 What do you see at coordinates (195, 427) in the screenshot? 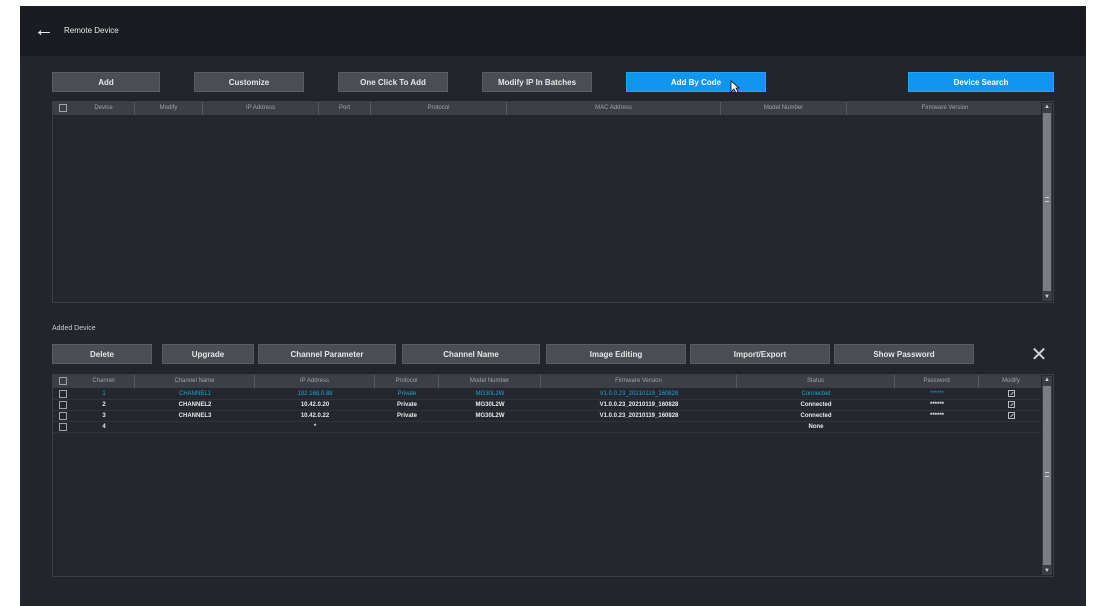
I see `channel-name-cell` at bounding box center [195, 427].